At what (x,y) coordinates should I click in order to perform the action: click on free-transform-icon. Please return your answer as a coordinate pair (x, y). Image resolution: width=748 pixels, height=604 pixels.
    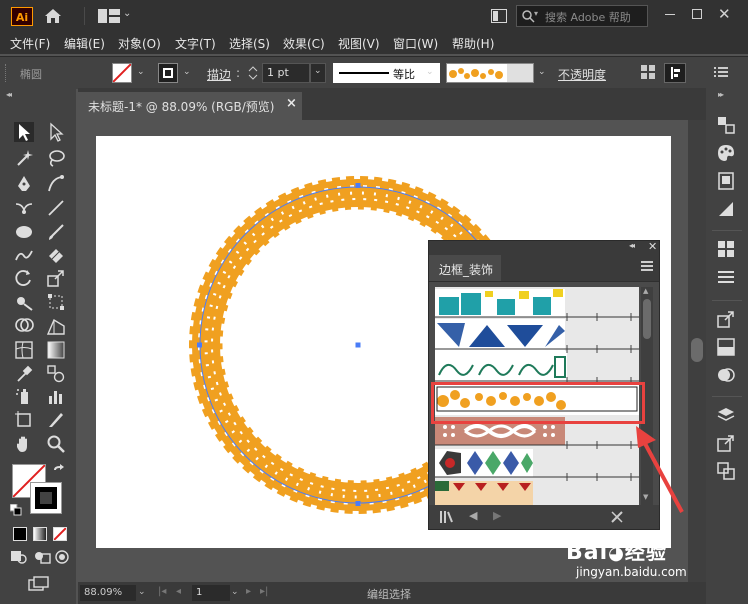
    Looking at the image, I should click on (56, 302).